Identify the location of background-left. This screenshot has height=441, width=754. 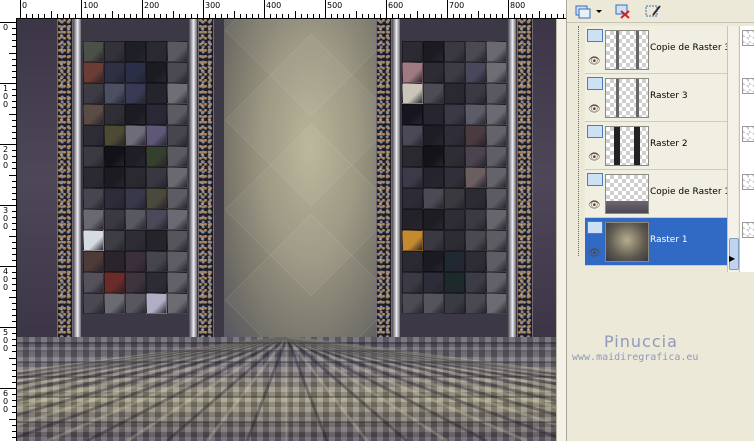
(37, 179).